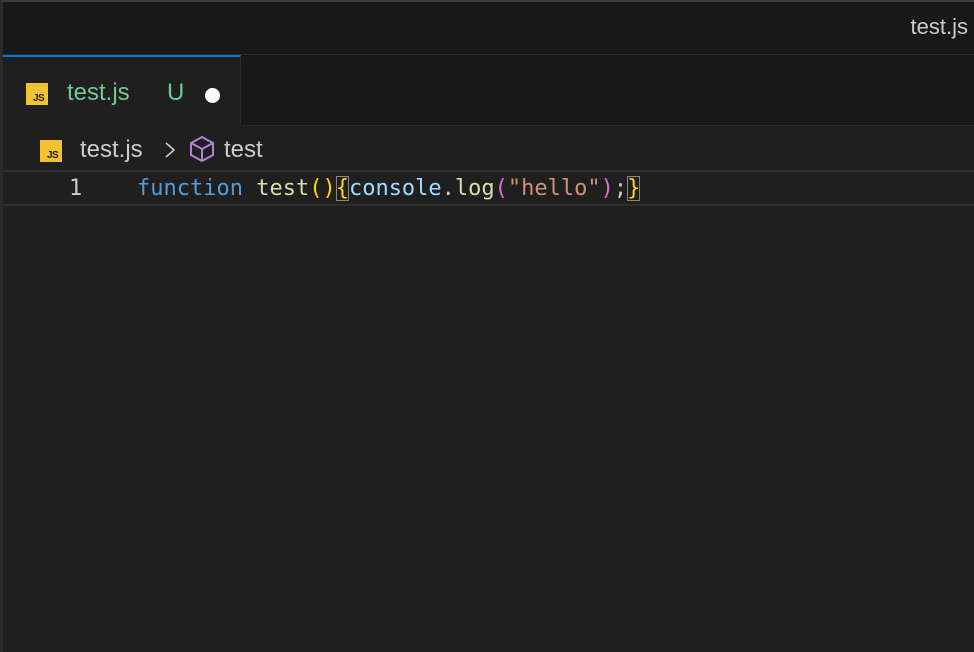 Image resolution: width=974 pixels, height=652 pixels. I want to click on token-function-name: test, so click(283, 188).